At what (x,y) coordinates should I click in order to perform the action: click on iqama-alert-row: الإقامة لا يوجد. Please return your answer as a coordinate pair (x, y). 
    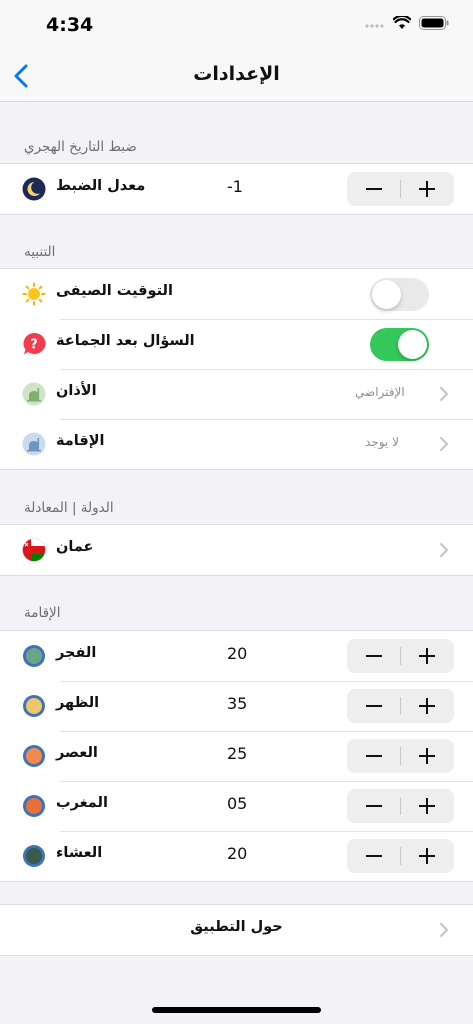
    Looking at the image, I should click on (236, 444).